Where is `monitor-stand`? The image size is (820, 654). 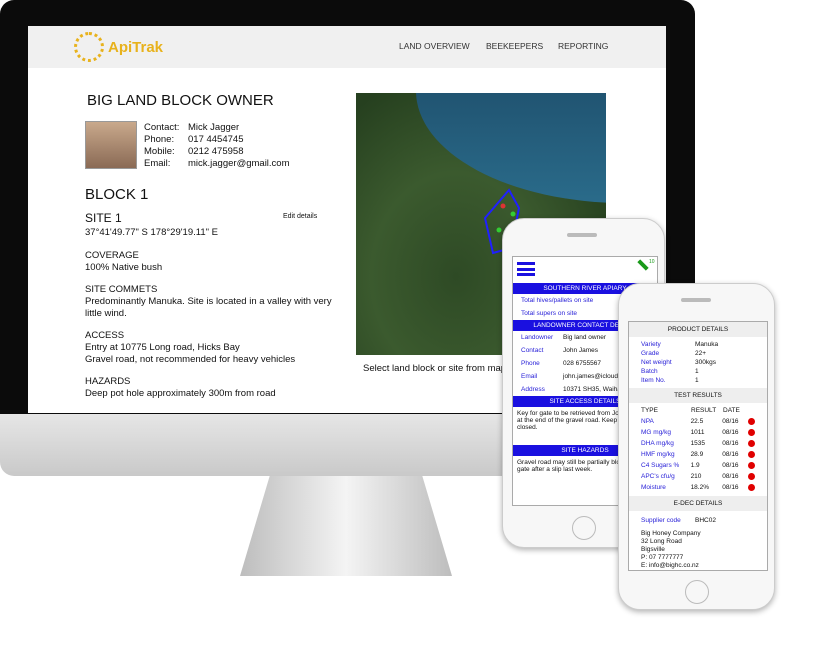 monitor-stand is located at coordinates (346, 526).